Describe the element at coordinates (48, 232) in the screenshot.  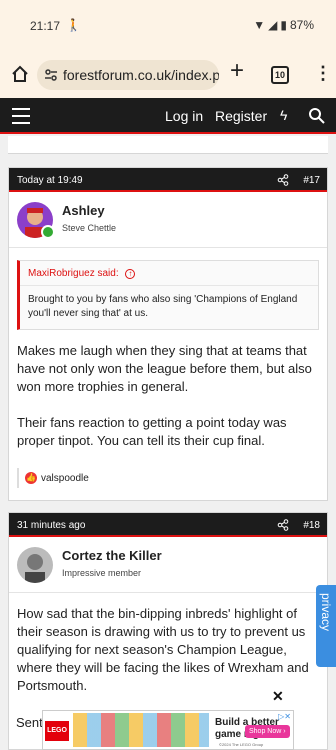
I see `online-status-icon` at that location.